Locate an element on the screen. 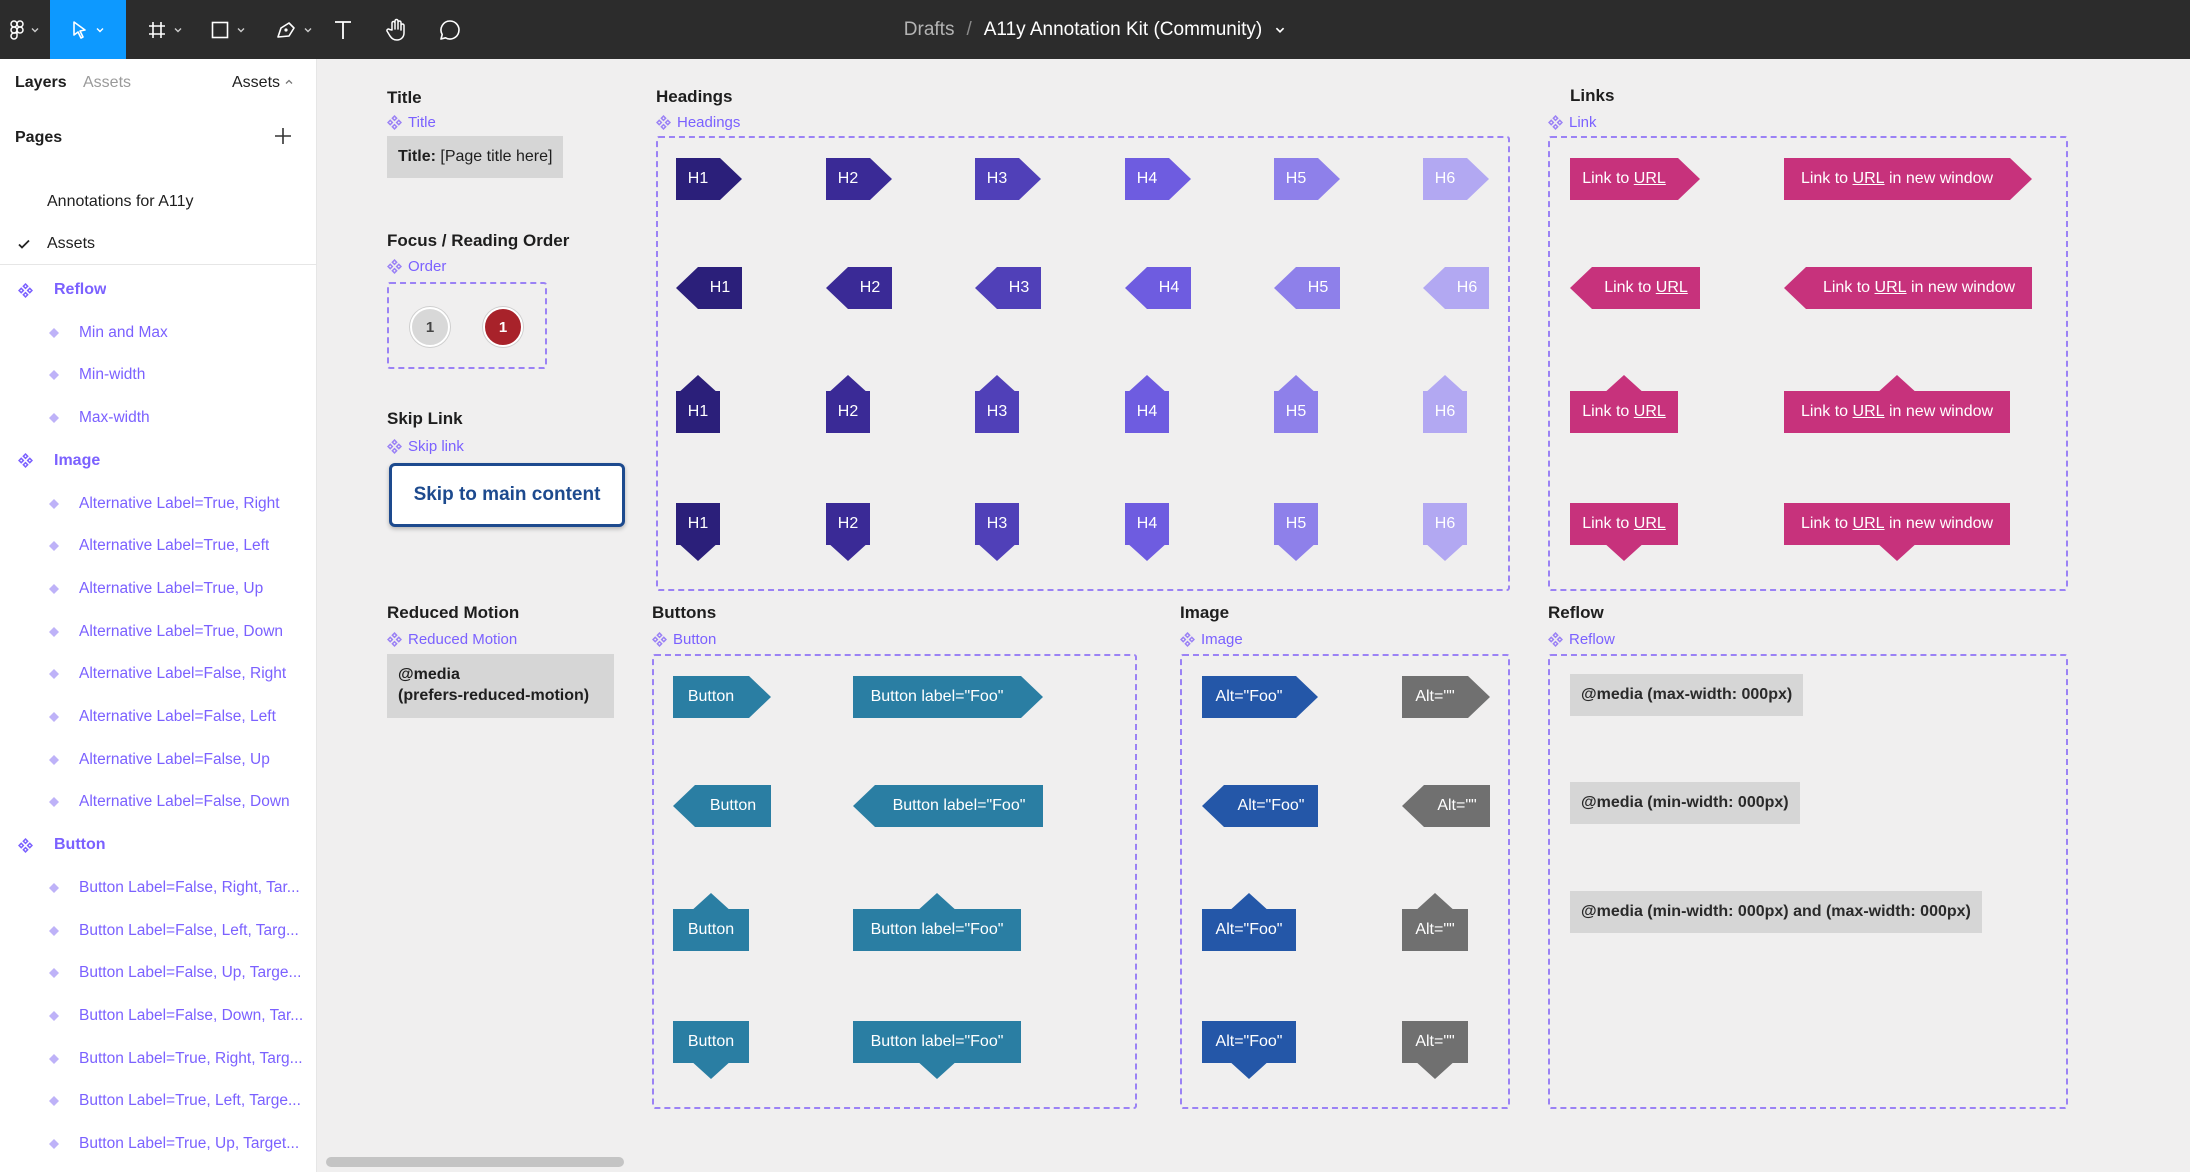  link-new-window-tag-up: Link to URL in new window is located at coordinates (1897, 404).